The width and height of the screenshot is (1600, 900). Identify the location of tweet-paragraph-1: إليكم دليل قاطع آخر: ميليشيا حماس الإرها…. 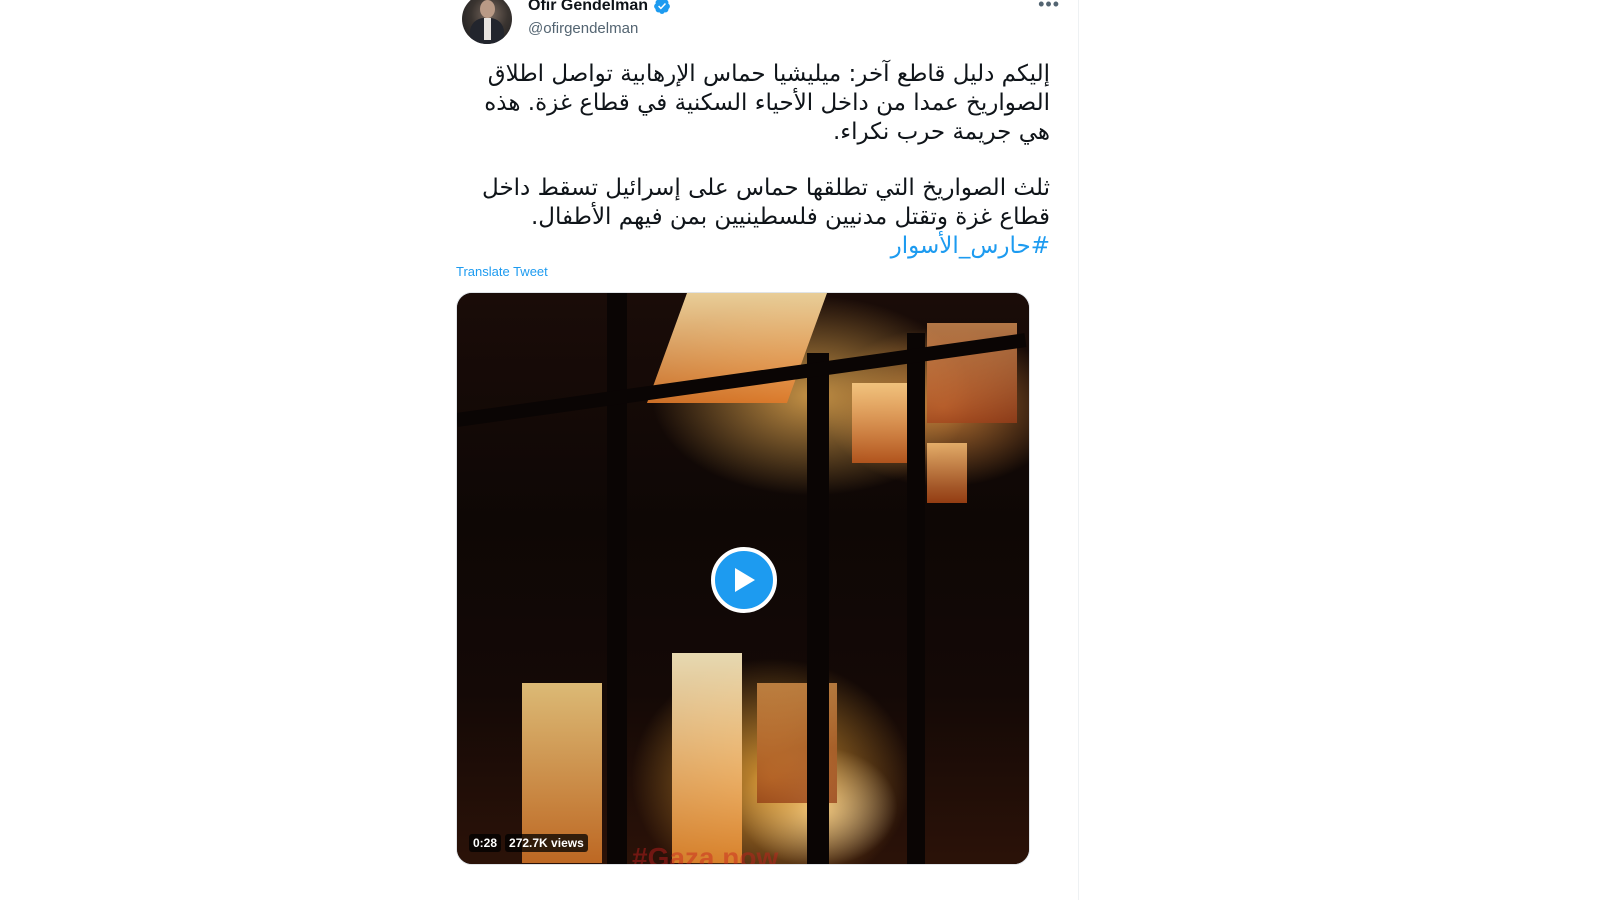
(767, 103).